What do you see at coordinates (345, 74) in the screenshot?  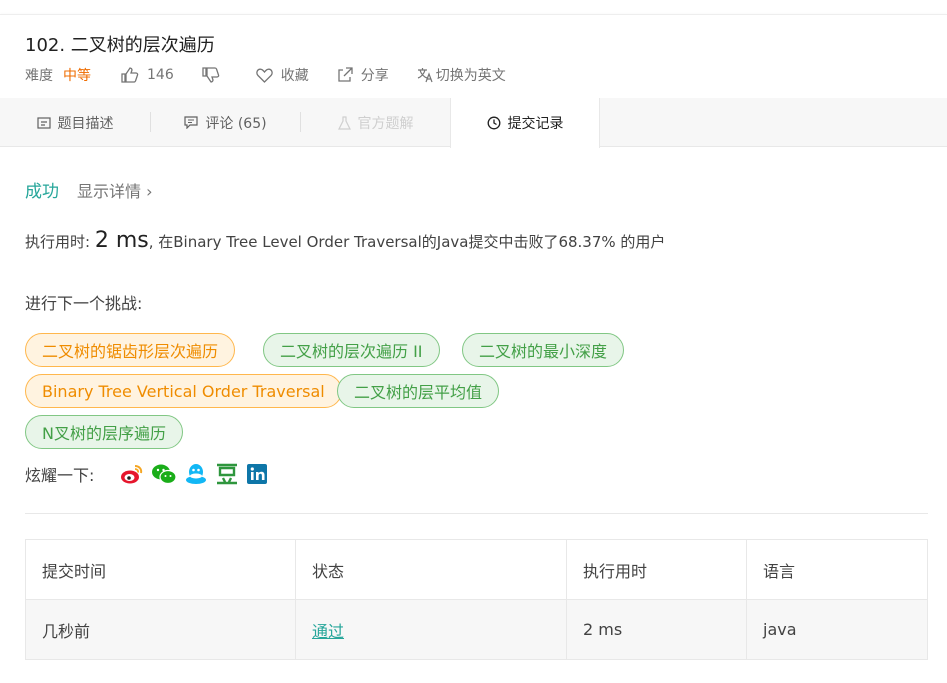 I see `share-icon` at bounding box center [345, 74].